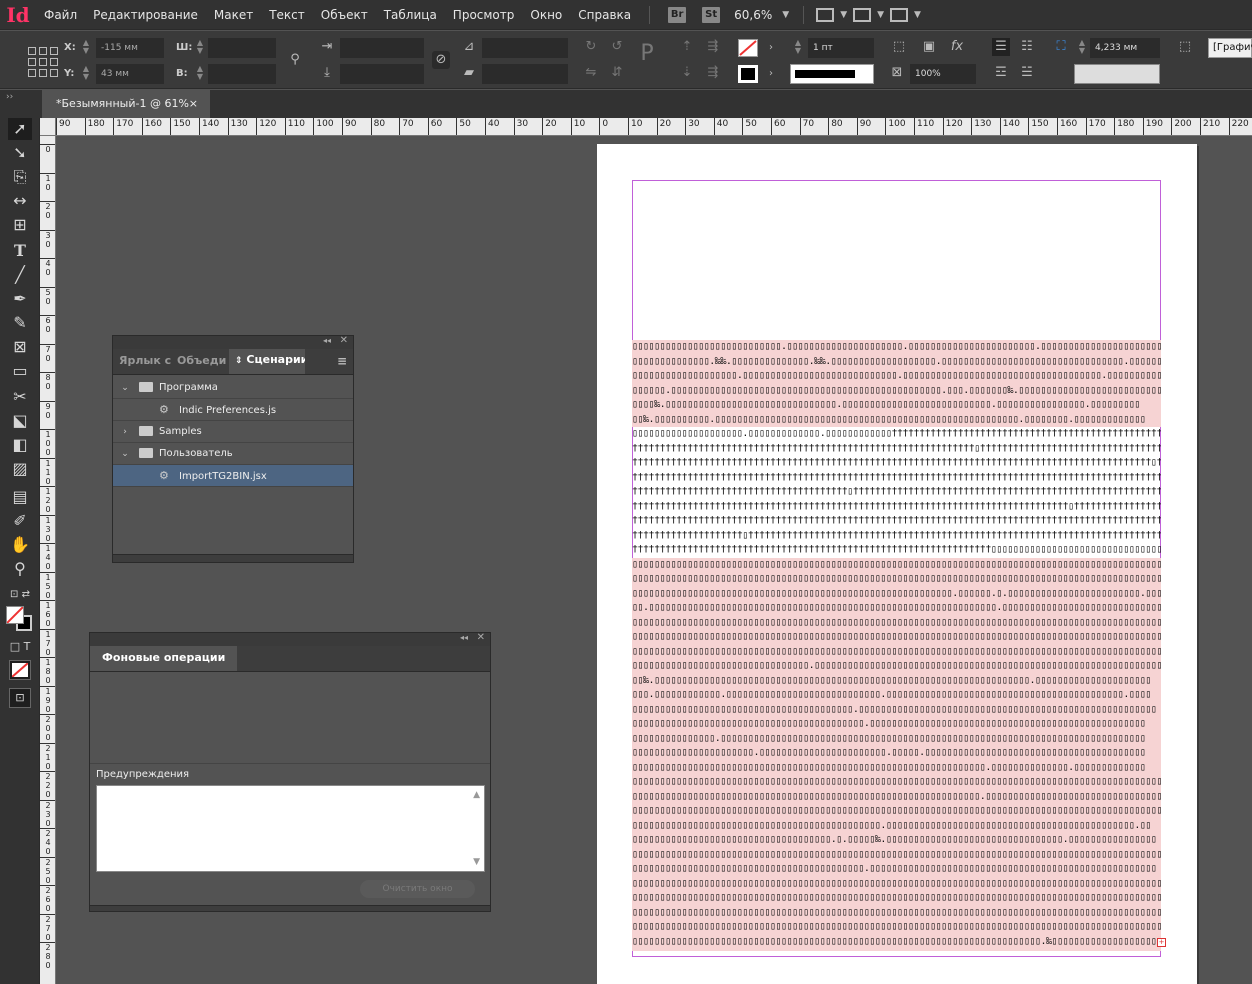 Image resolution: width=1252 pixels, height=984 pixels. I want to click on frame-fitting-icon: ⛶, so click(1061, 47).